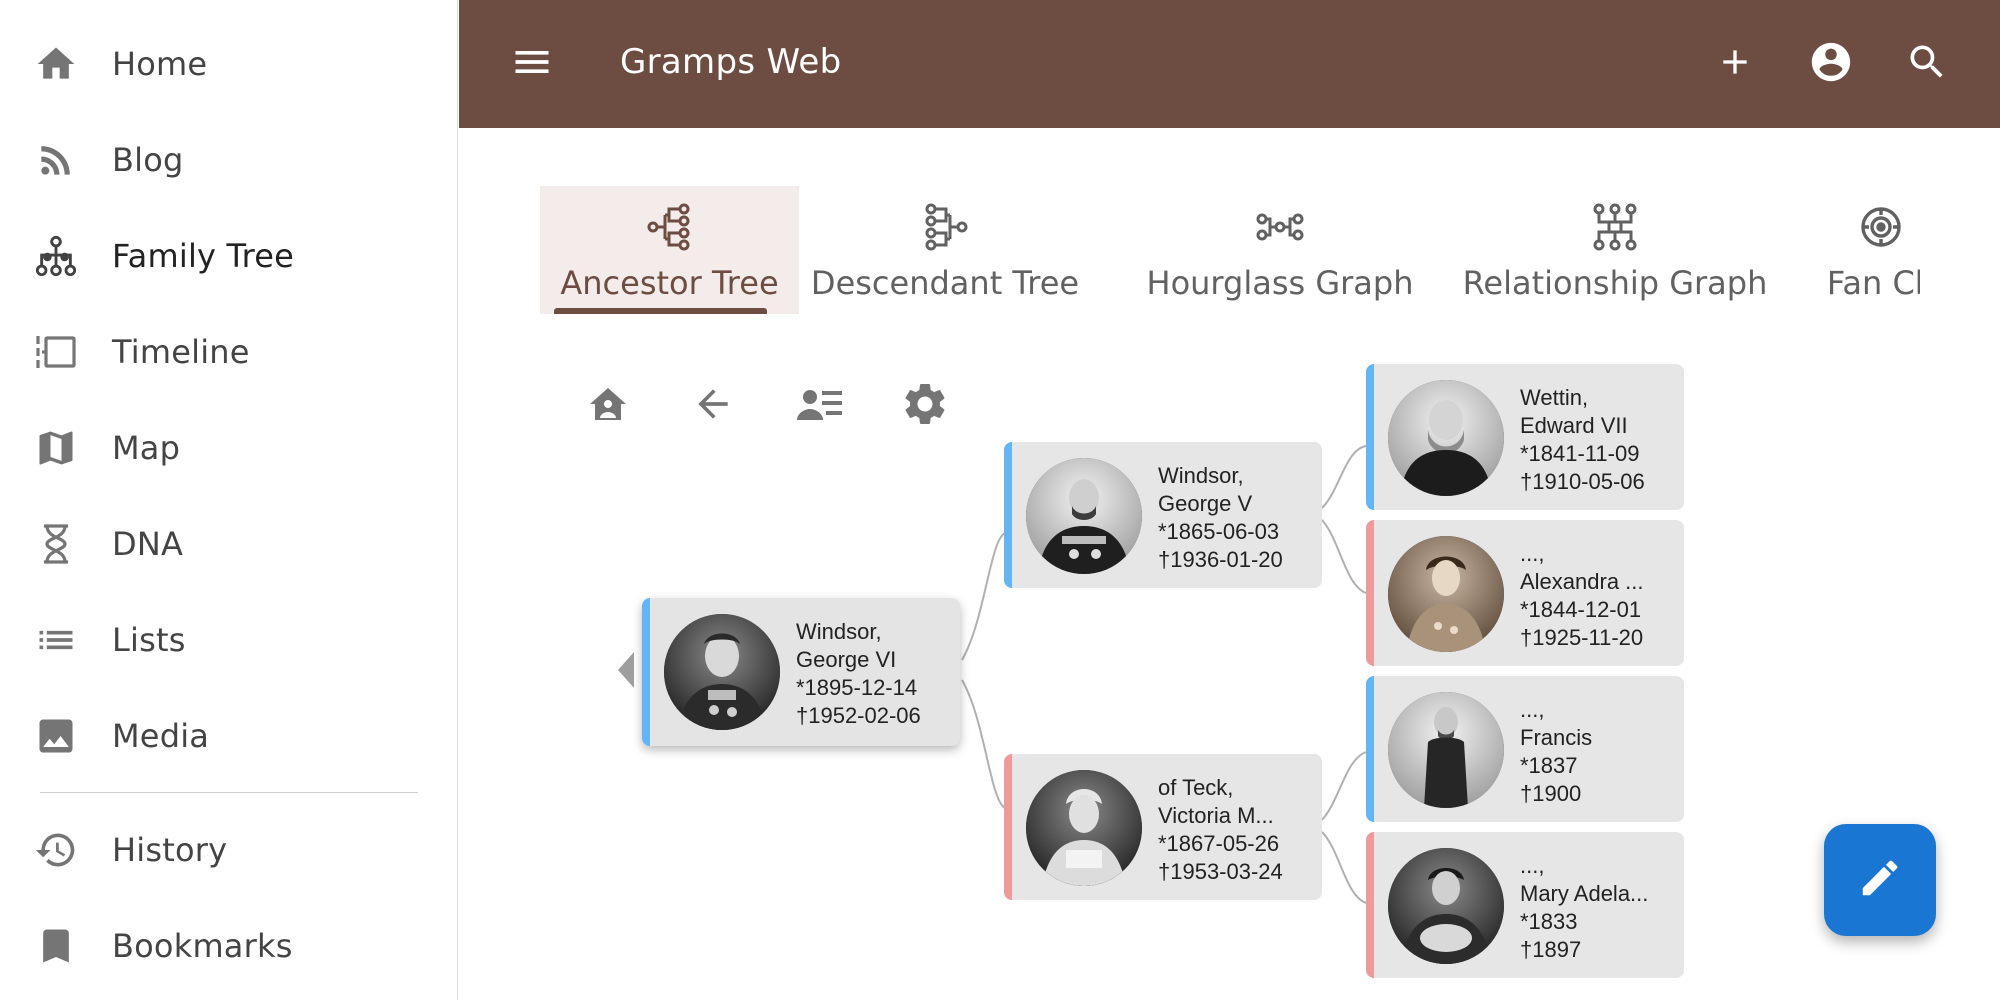 This screenshot has width=2000, height=1000. What do you see at coordinates (229, 792) in the screenshot?
I see `nav-divider` at bounding box center [229, 792].